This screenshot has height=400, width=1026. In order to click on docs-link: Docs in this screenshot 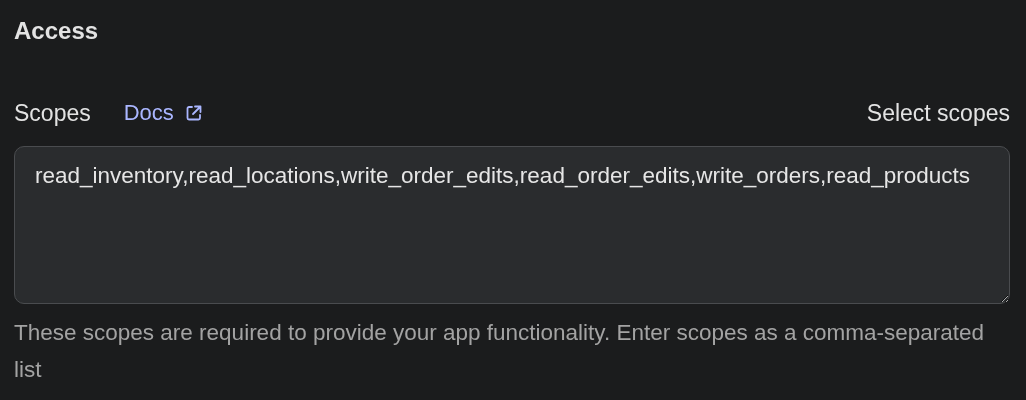, I will do `click(163, 113)`.